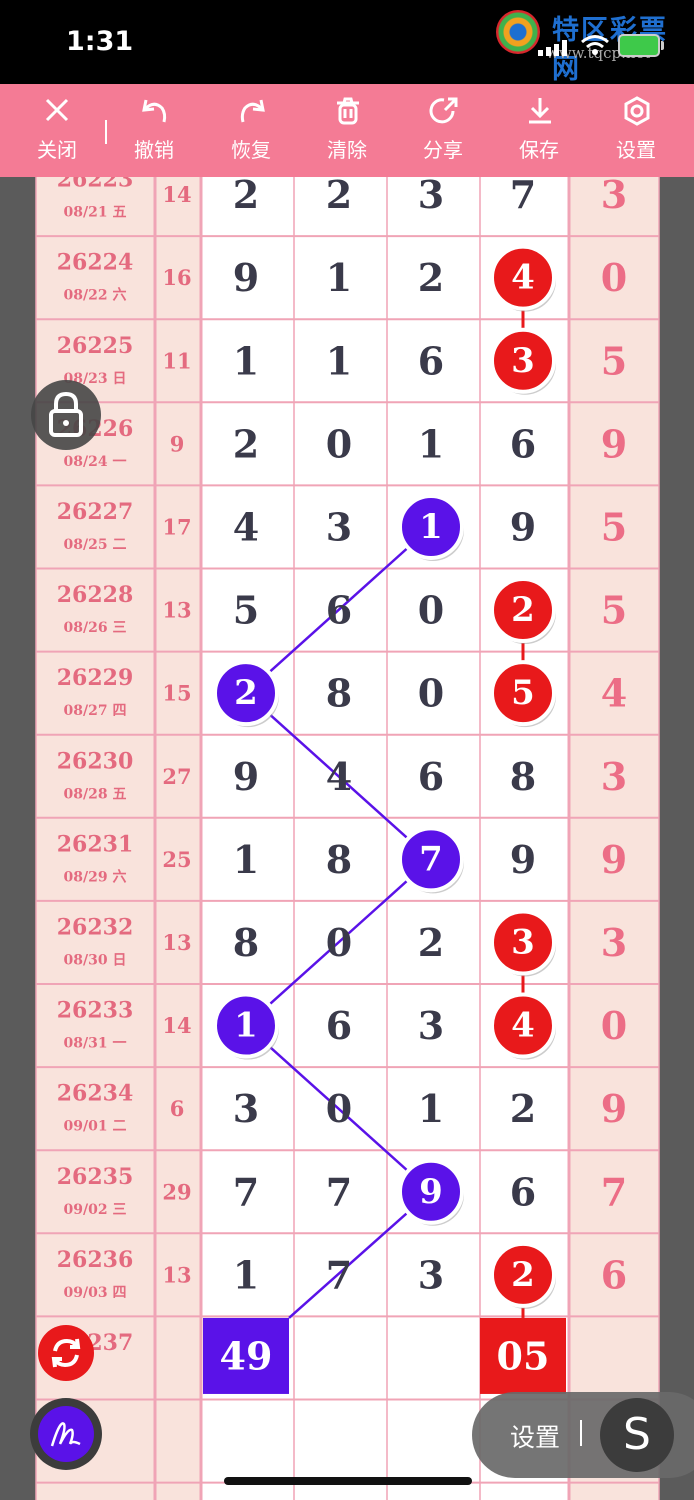 Image resolution: width=694 pixels, height=1500 pixels. I want to click on sum-value: 17, so click(176, 526).